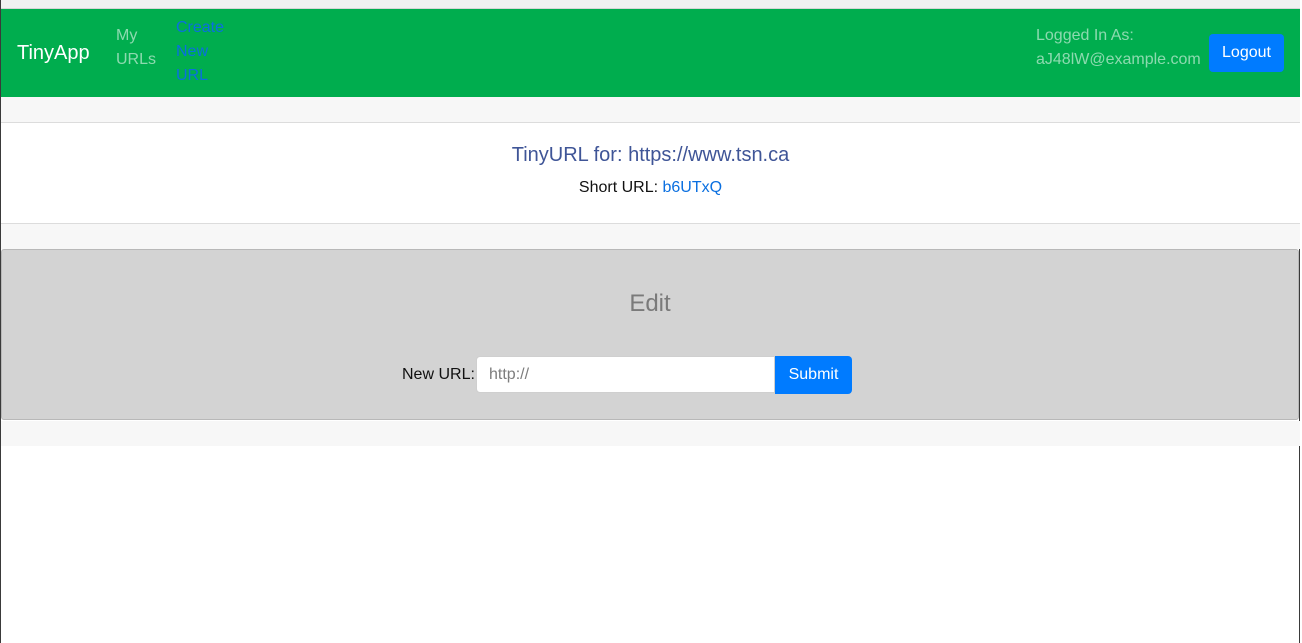 The height and width of the screenshot is (643, 1302). I want to click on page-title: TinyURL for: https://www.tsn.ca, so click(650, 155).